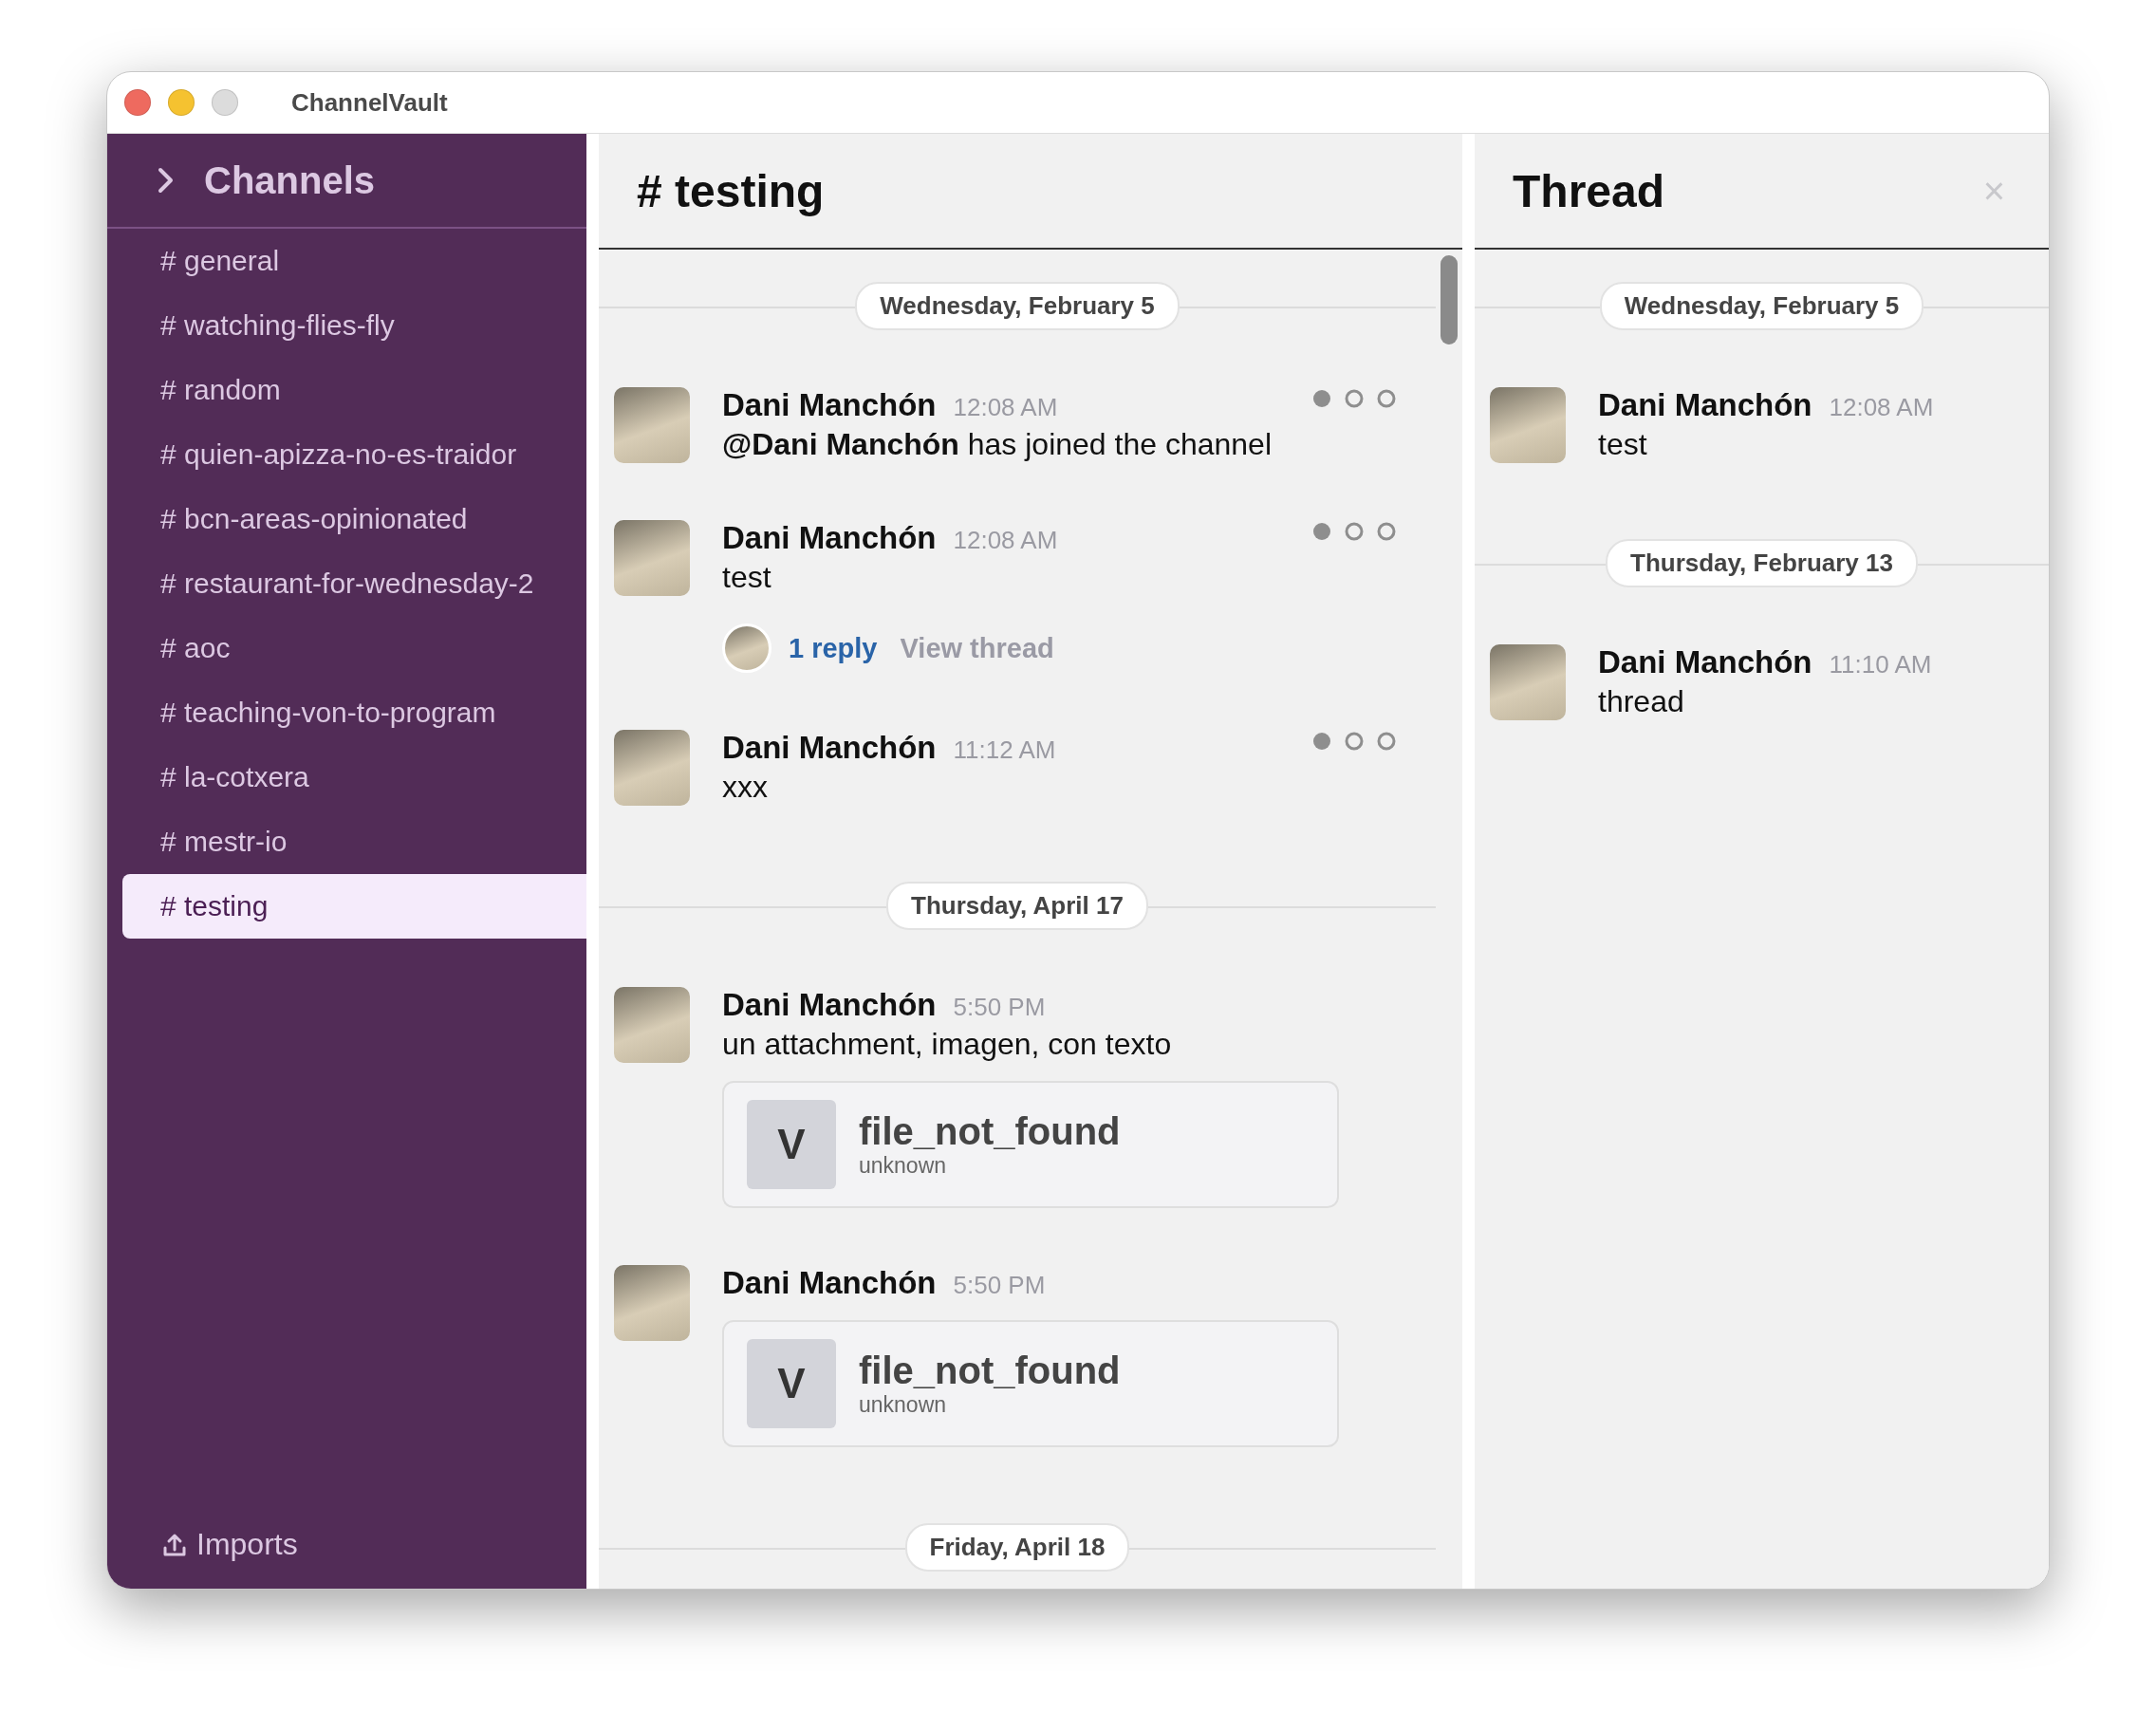  What do you see at coordinates (745, 787) in the screenshot?
I see `message-text: xxx` at bounding box center [745, 787].